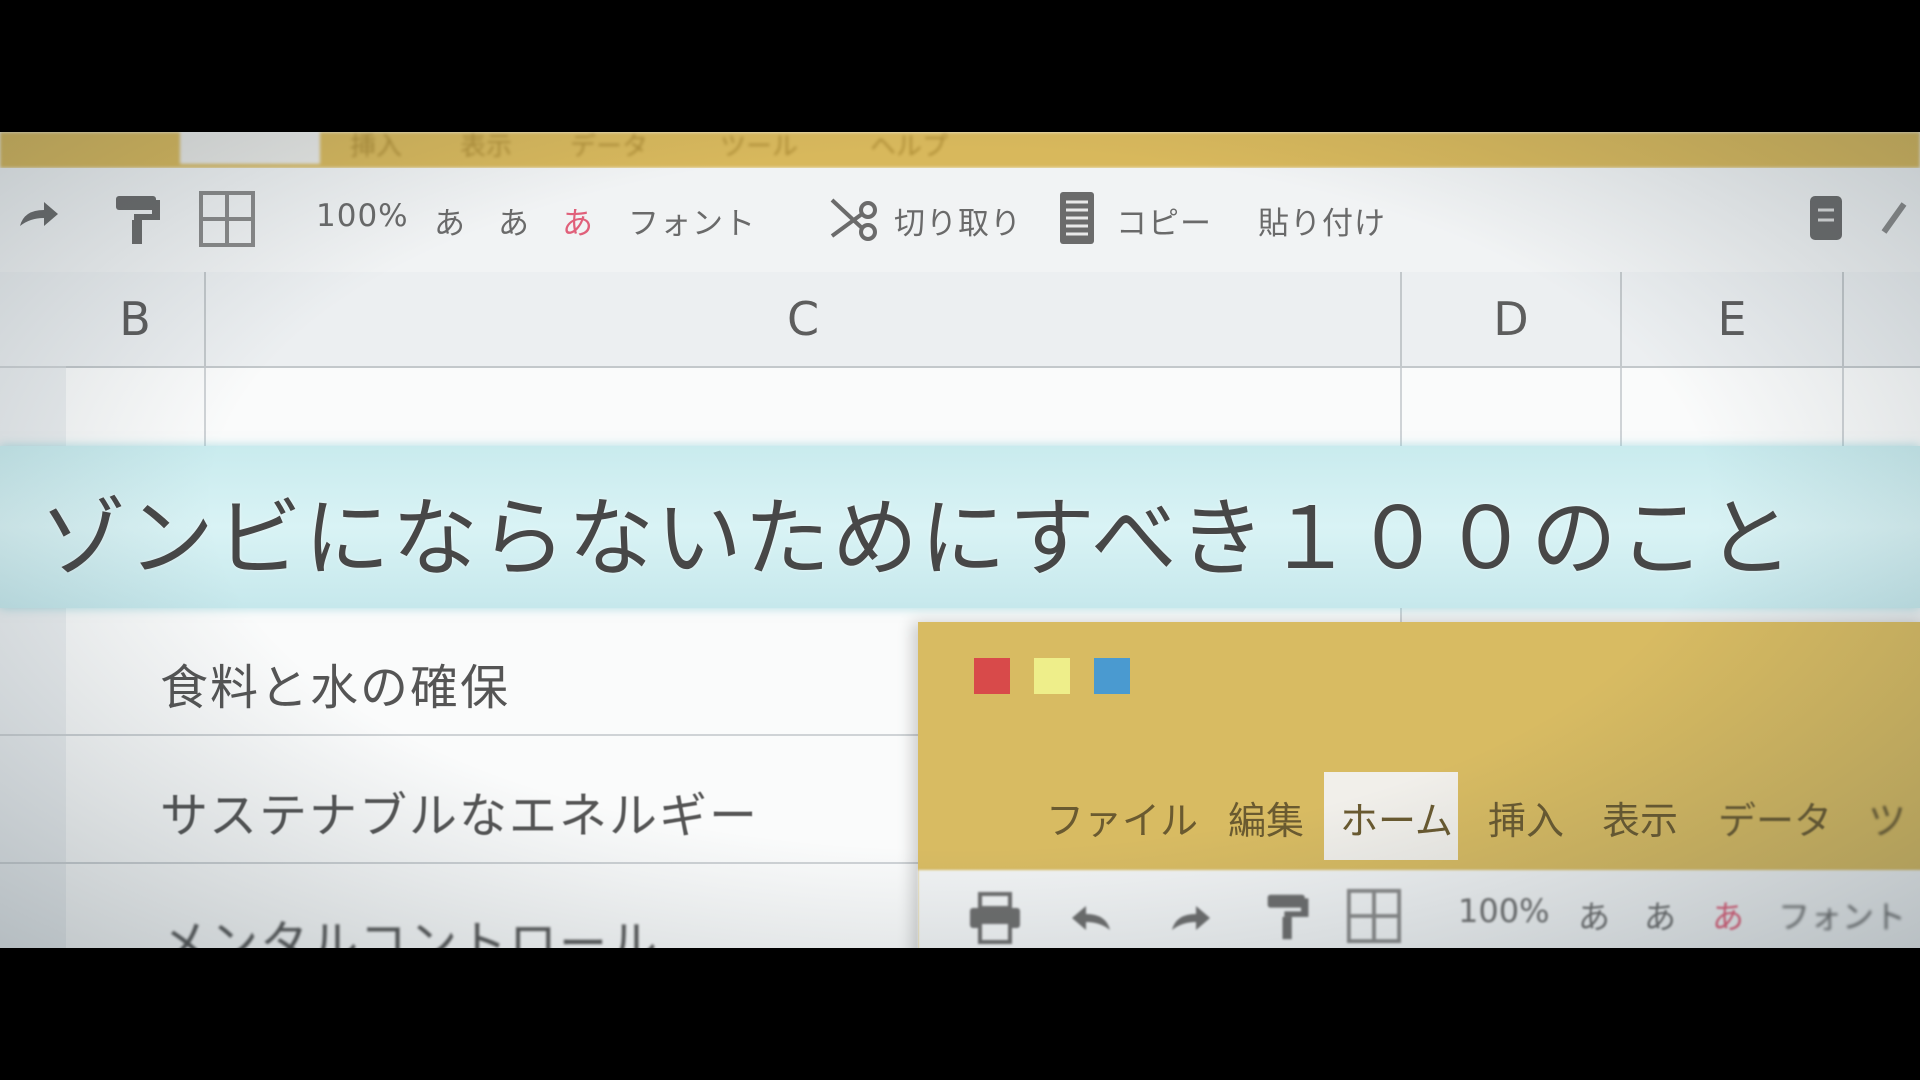 Image resolution: width=1920 pixels, height=1080 pixels. I want to click on list-item: メンタルコントロール, so click(409, 926).